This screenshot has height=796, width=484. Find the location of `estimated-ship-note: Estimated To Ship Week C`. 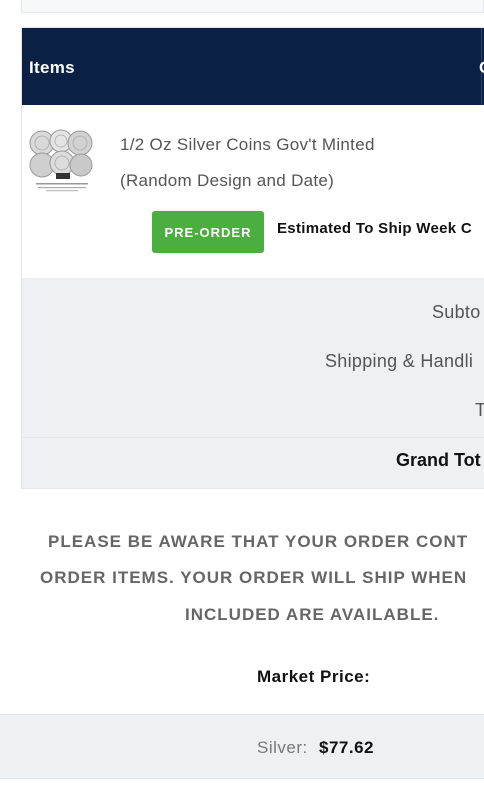

estimated-ship-note: Estimated To Ship Week C is located at coordinates (375, 228).